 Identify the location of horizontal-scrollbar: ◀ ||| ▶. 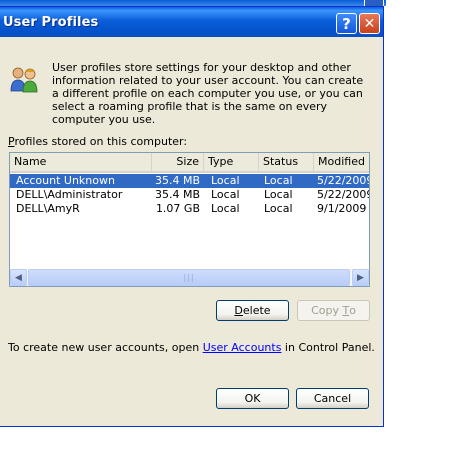
(189, 277).